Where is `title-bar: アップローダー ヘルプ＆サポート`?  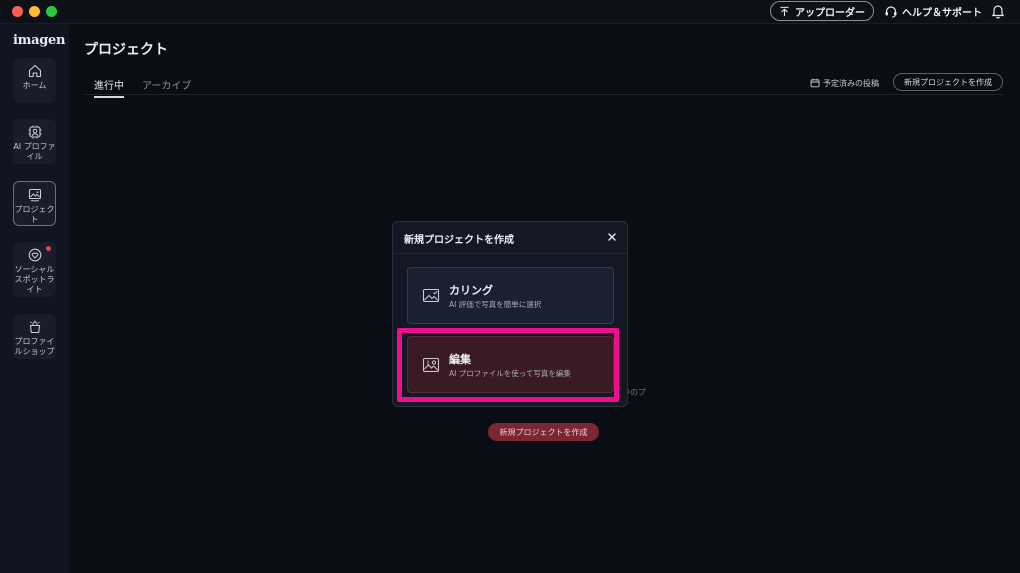 title-bar: アップローダー ヘルプ＆サポート is located at coordinates (510, 12).